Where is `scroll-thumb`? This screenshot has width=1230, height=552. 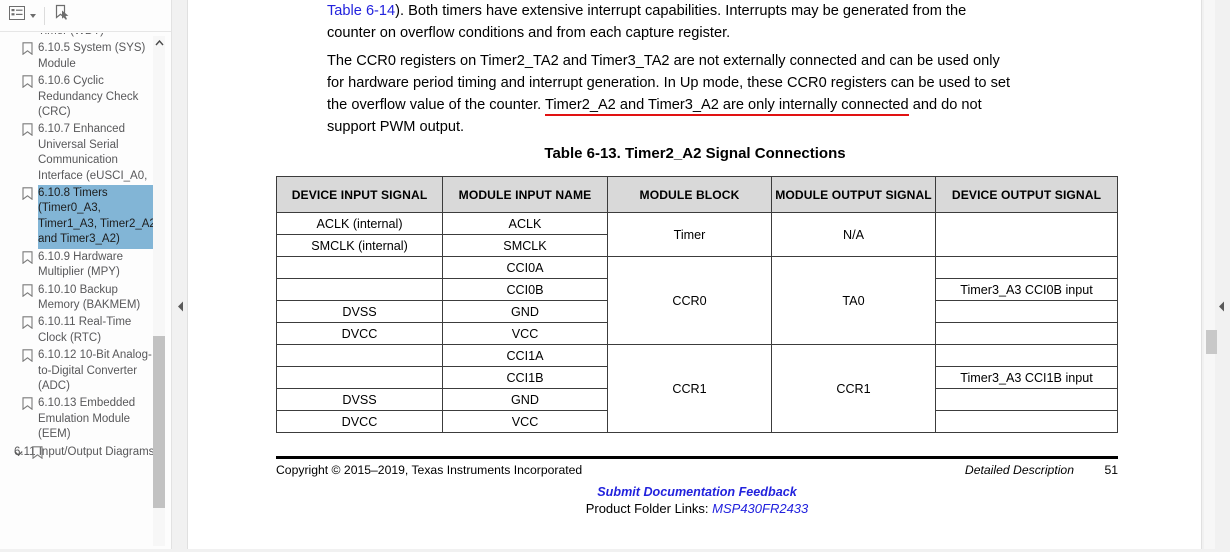 scroll-thumb is located at coordinates (159, 422).